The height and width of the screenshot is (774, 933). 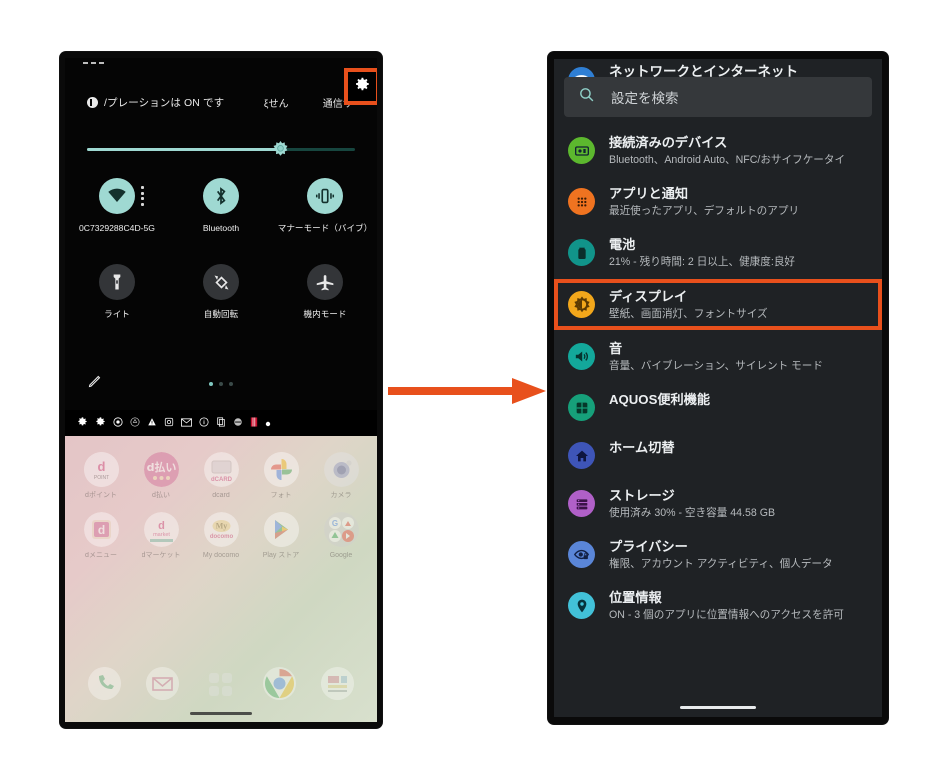 What do you see at coordinates (221, 196) in the screenshot?
I see `bluetooth-icon` at bounding box center [221, 196].